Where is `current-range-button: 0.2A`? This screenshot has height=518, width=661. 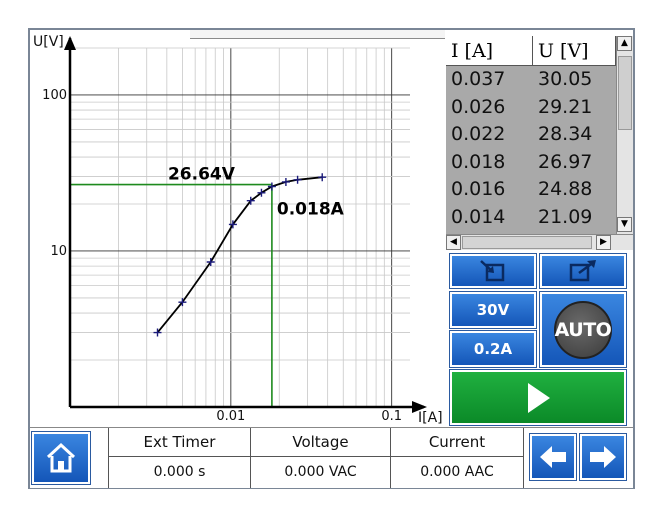
current-range-button: 0.2A is located at coordinates (493, 349).